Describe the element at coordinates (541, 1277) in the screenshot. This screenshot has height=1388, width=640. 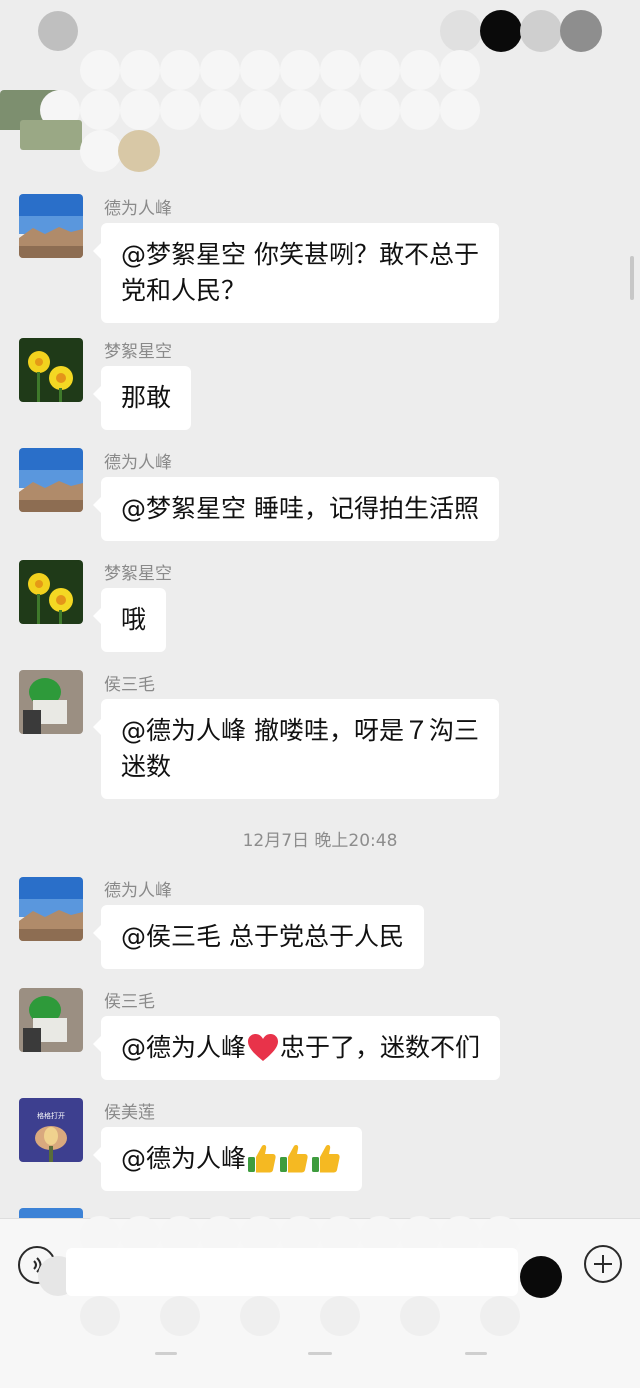
I see `emoji-button` at that location.